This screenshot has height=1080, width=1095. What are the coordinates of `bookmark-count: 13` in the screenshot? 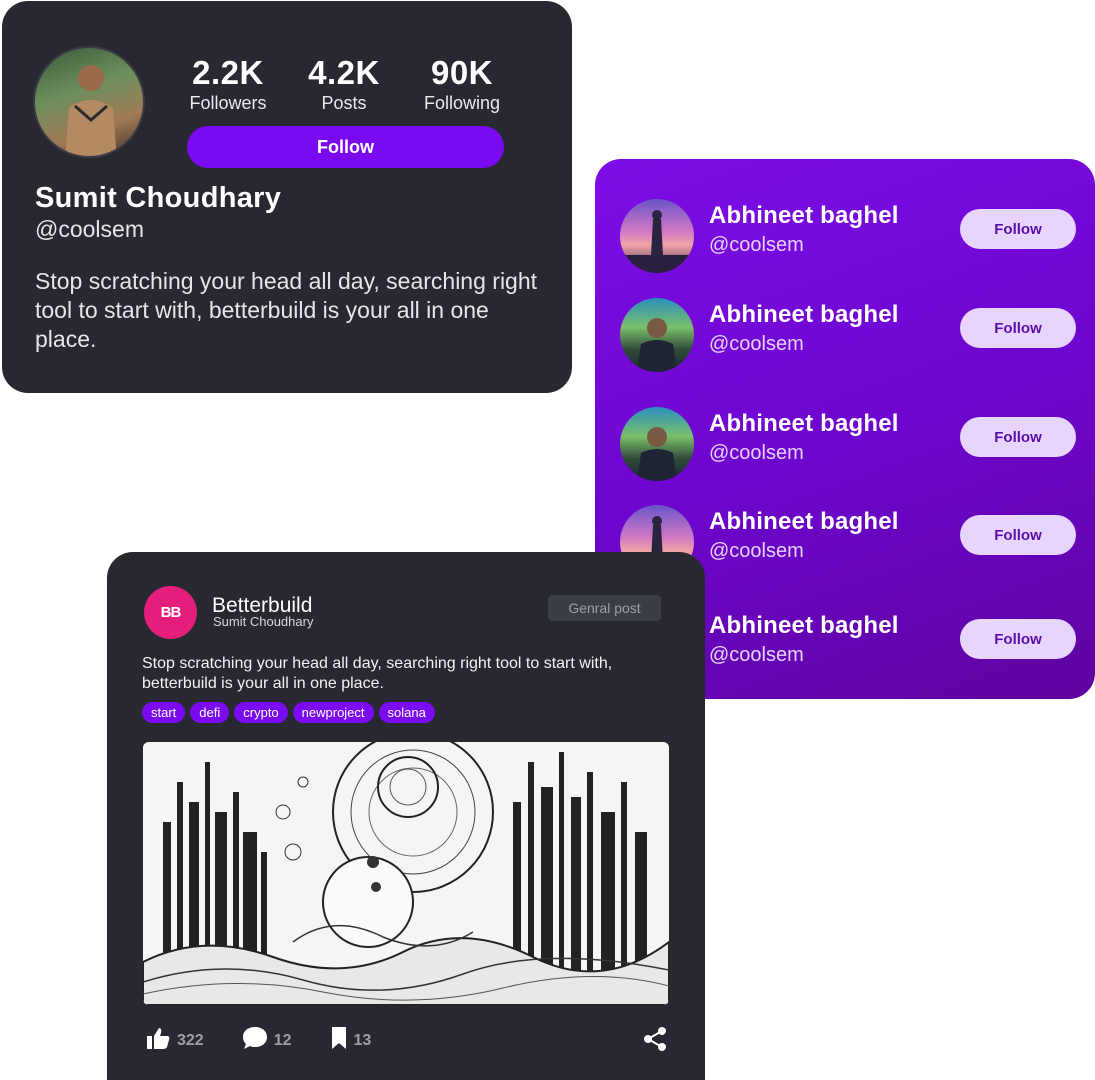 It's located at (362, 1040).